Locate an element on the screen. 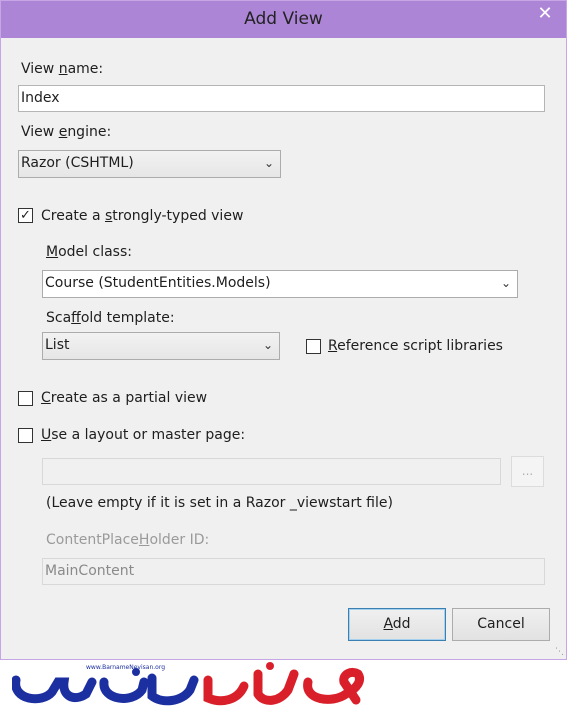 The height and width of the screenshot is (710, 567). checkmark-icon: ✓ is located at coordinates (25, 215).